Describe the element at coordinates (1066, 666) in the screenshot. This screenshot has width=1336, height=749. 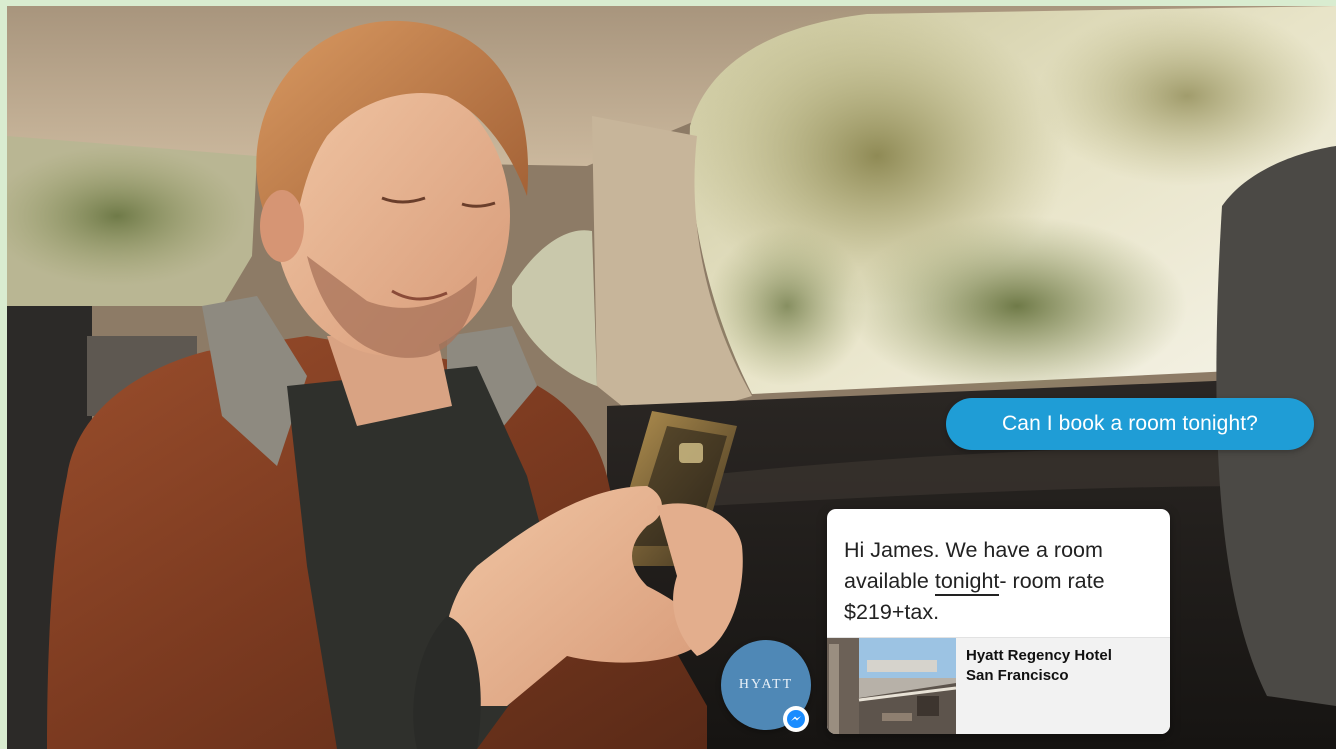
I see `hotel-name: Hyatt Regency Hotel San Francisco` at that location.